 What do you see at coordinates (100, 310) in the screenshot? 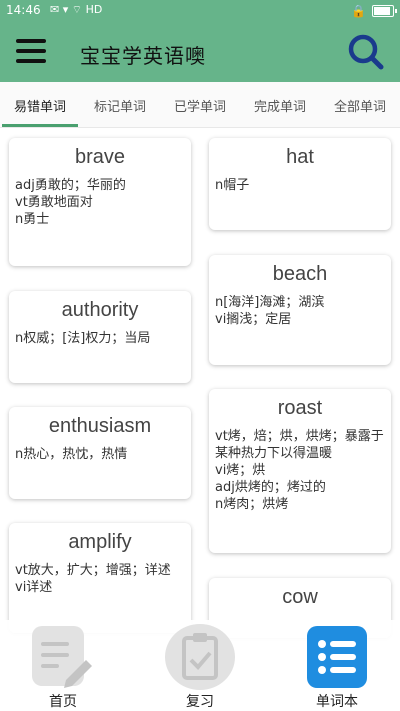
I see `card-word: authority` at bounding box center [100, 310].